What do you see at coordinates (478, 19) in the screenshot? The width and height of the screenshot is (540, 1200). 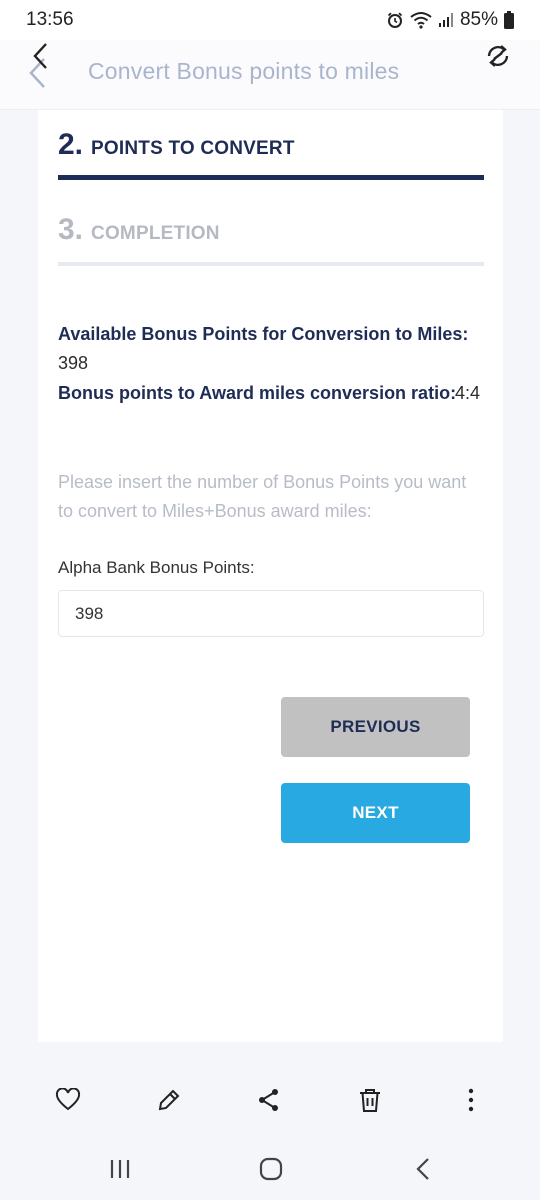 I see `battery-level: 85%` at bounding box center [478, 19].